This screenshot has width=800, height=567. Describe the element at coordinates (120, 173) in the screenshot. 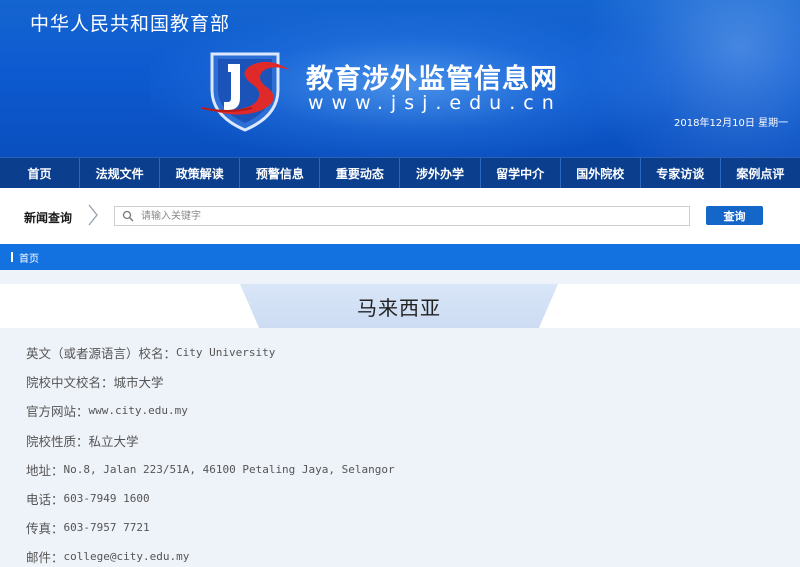

I see `nav-item-regulations: 法规文件` at that location.